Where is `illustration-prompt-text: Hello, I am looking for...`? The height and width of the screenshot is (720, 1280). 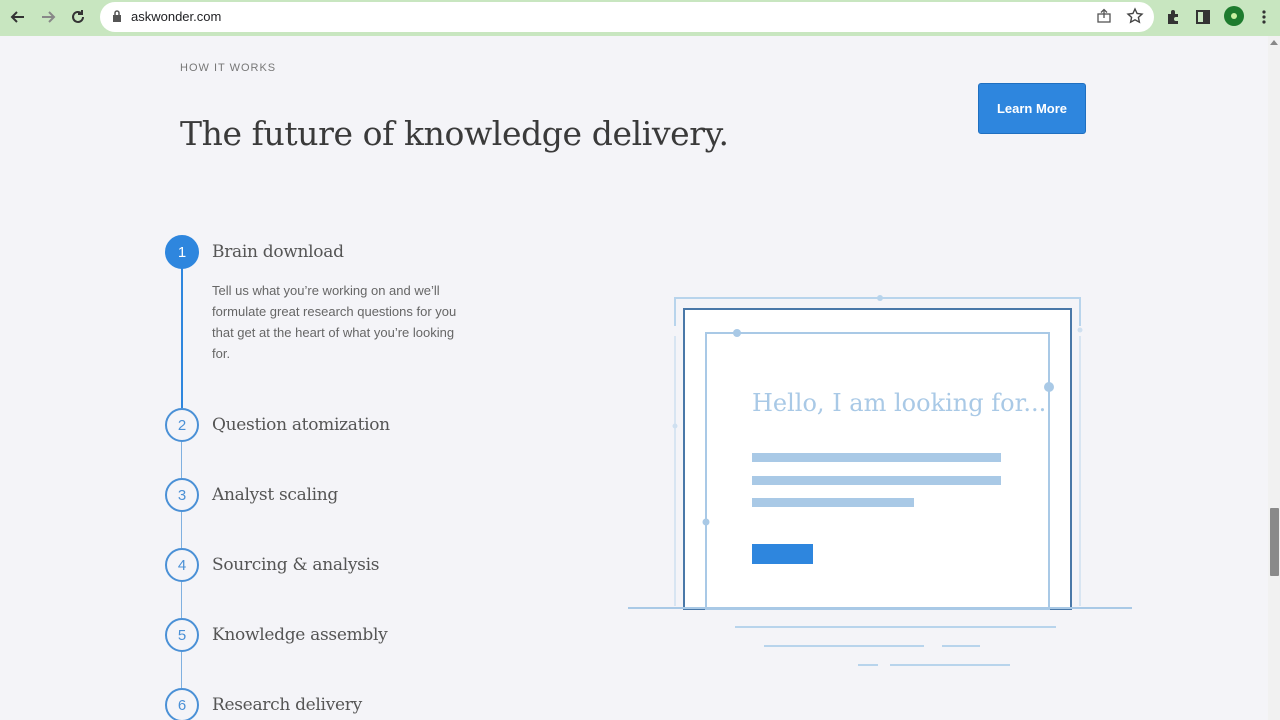
illustration-prompt-text: Hello, I am looking for... is located at coordinates (899, 403).